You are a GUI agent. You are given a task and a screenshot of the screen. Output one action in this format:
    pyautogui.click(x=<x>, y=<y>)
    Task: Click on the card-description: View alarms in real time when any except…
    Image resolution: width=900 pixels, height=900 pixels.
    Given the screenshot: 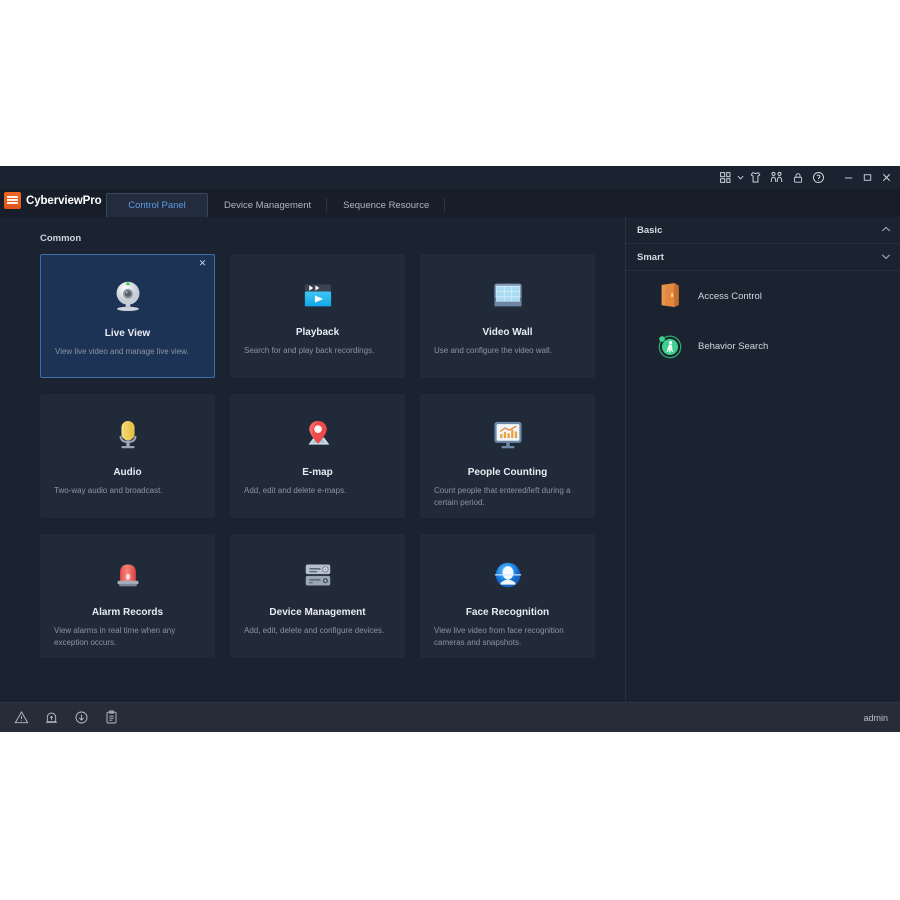 What is the action you would take?
    pyautogui.click(x=115, y=636)
    